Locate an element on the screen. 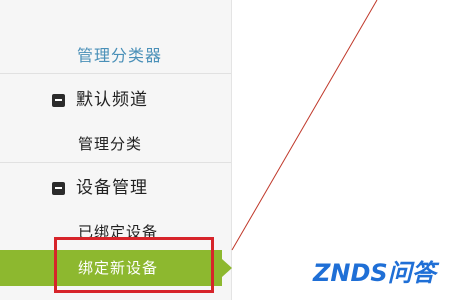  sidebar-item-bind-new-device: 绑定新设备 is located at coordinates (111, 268).